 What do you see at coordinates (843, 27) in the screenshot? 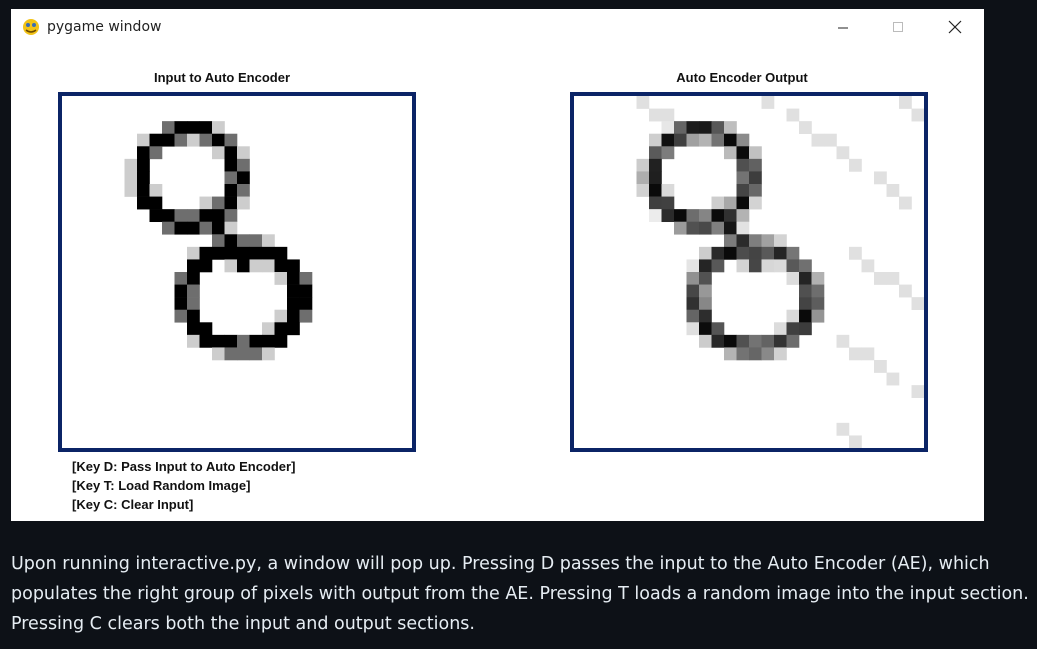
I see `minimize-button` at bounding box center [843, 27].